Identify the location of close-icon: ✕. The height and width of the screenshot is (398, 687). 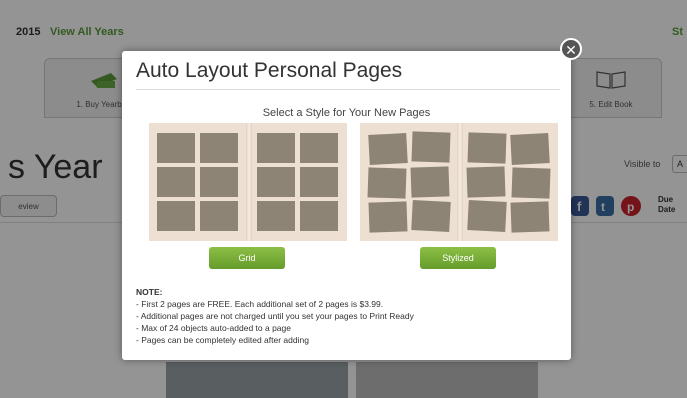
(571, 49).